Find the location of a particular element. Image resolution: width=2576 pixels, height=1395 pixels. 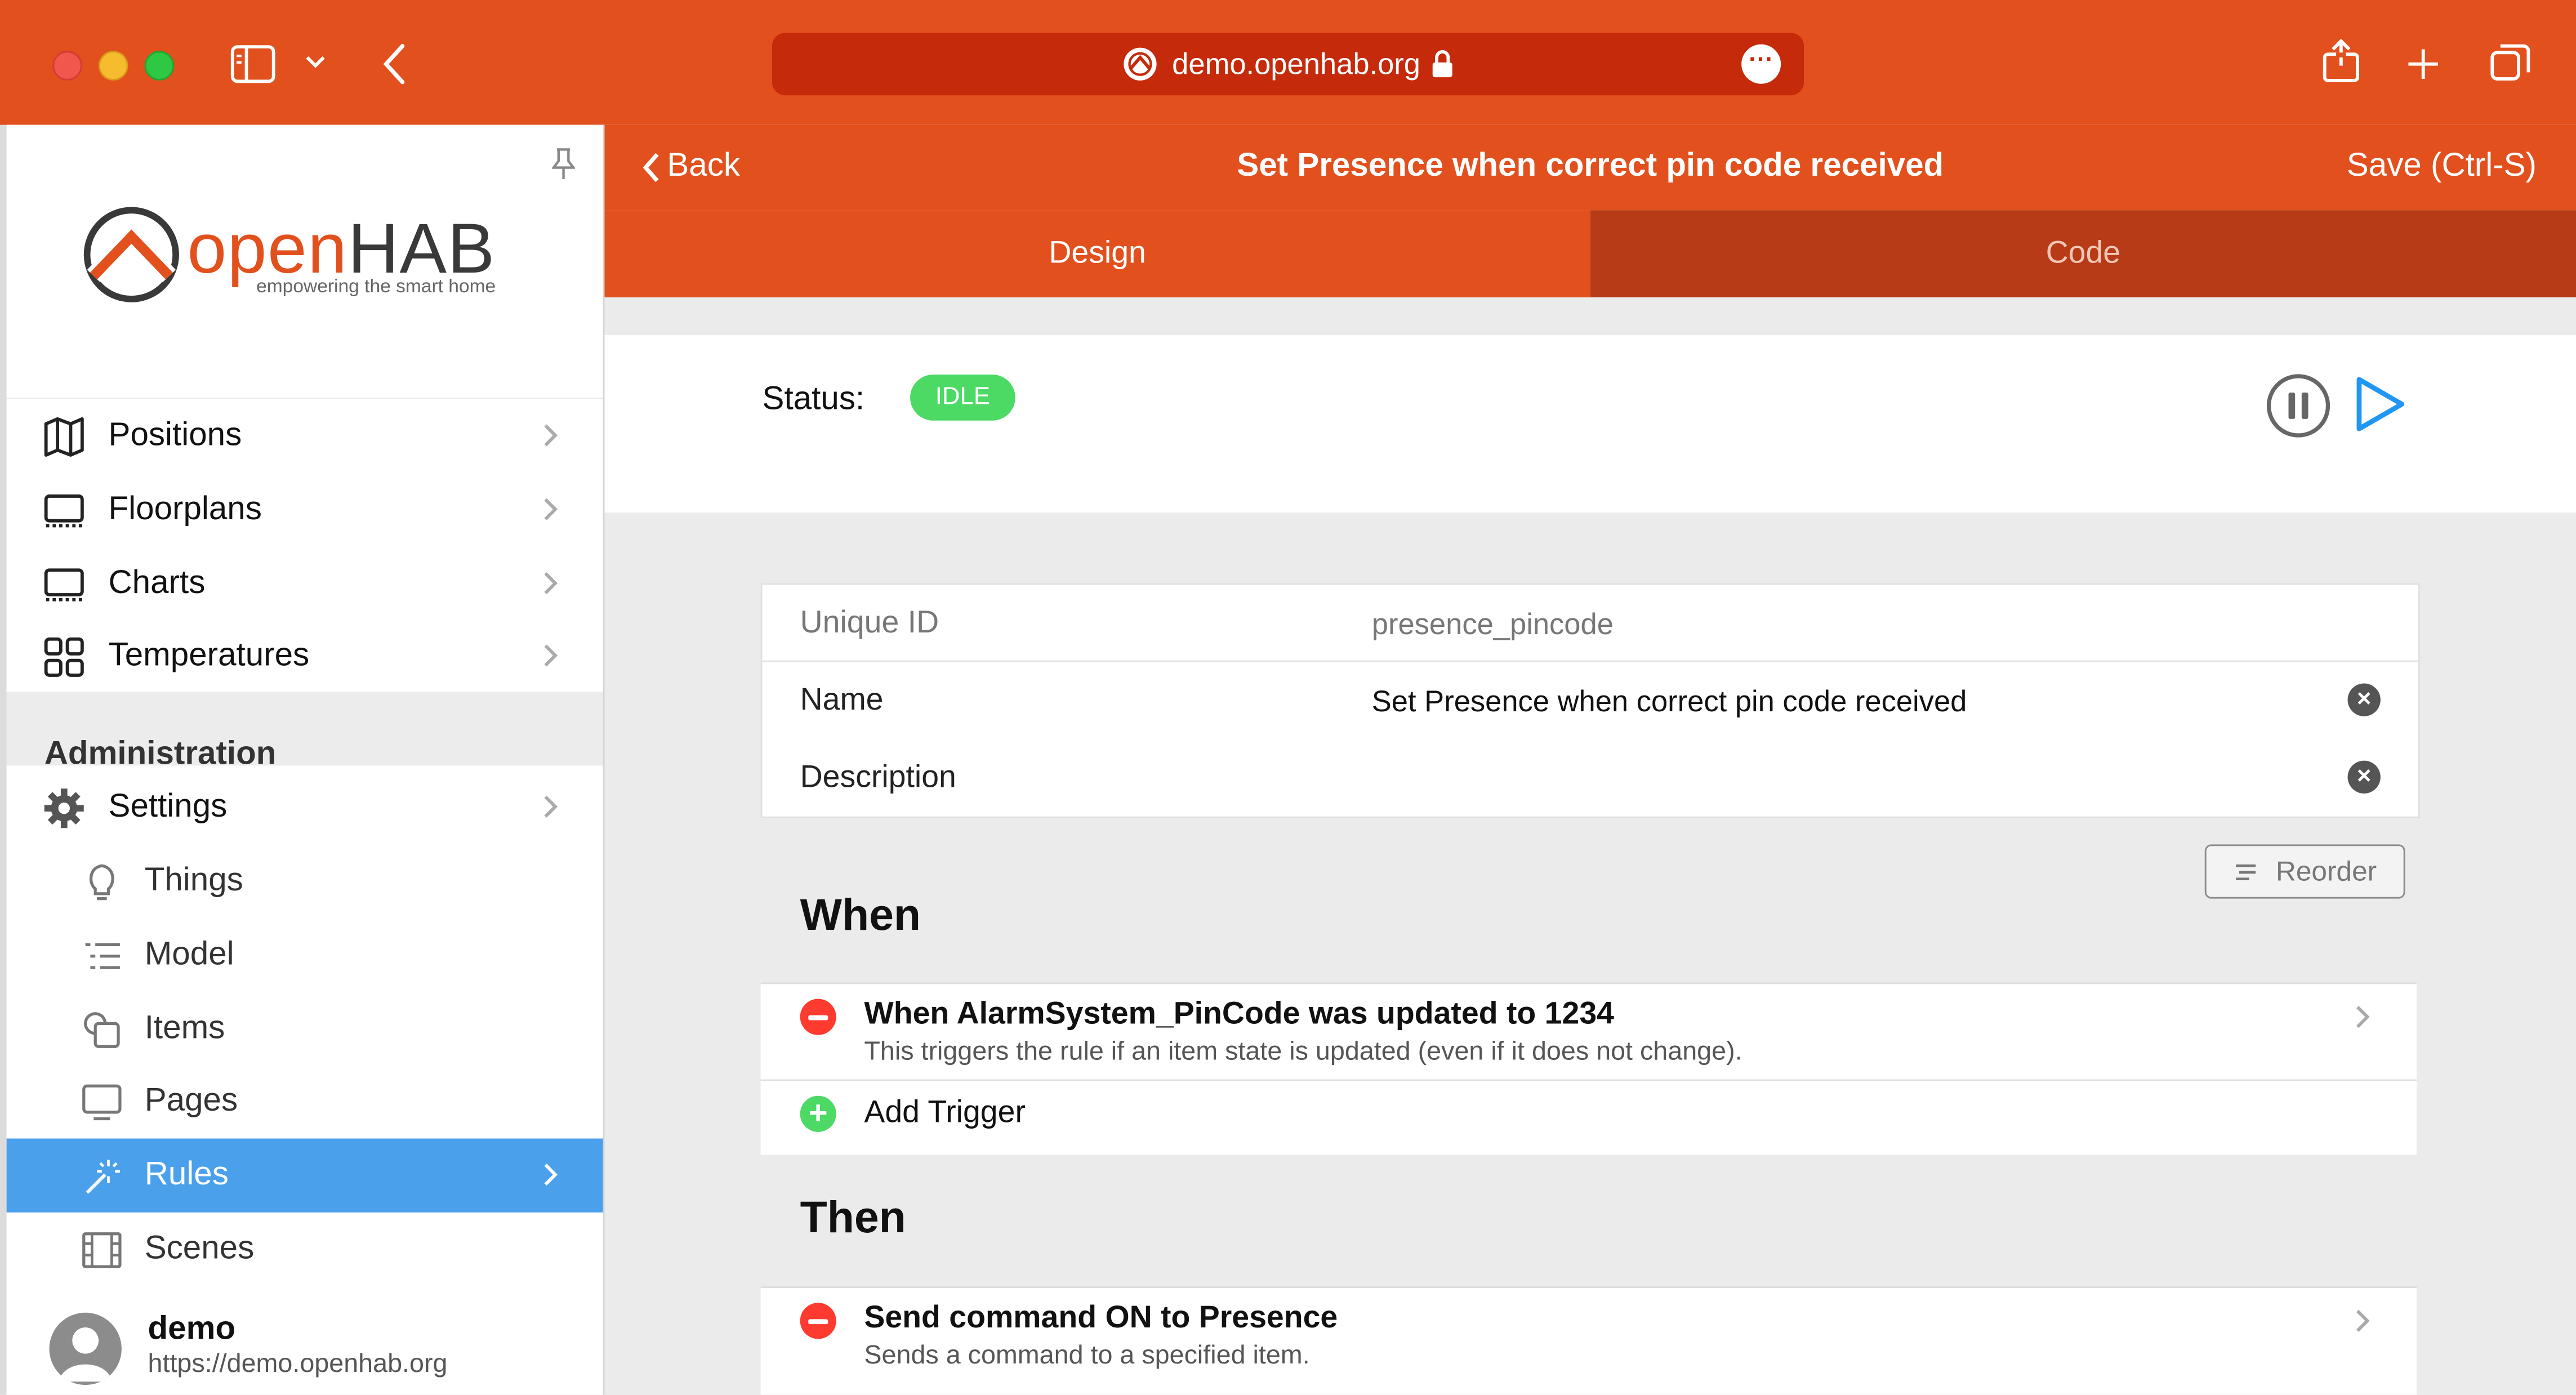

sidebar-item-label: Charts is located at coordinates (157, 583).